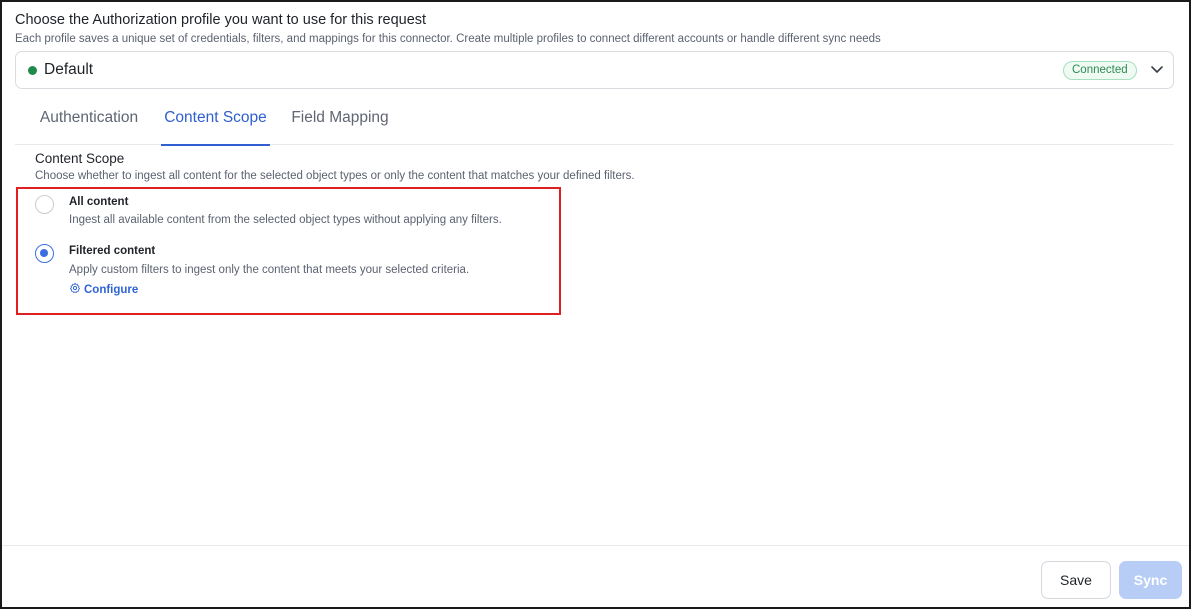 This screenshot has height=609, width=1191. What do you see at coordinates (111, 290) in the screenshot?
I see `configure-label: Configure` at bounding box center [111, 290].